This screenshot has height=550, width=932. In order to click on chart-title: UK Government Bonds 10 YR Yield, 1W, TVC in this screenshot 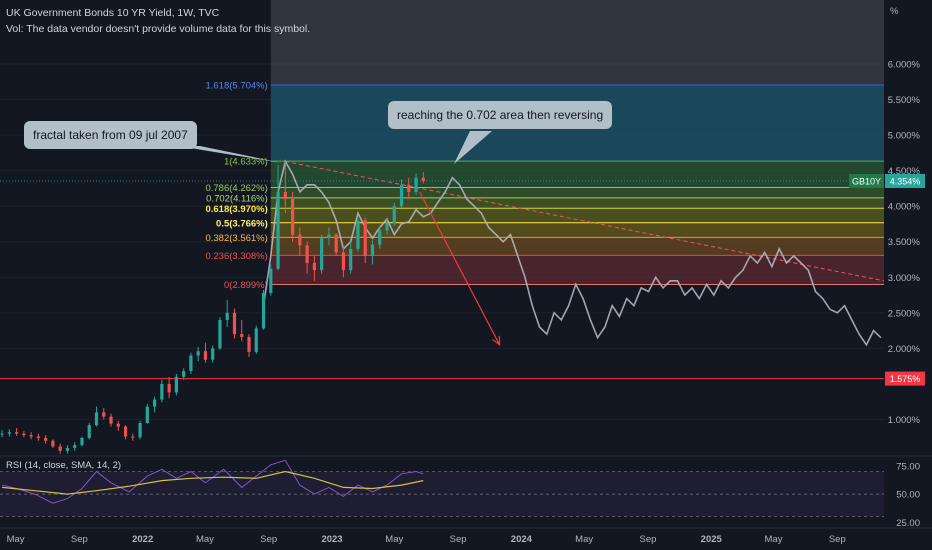, I will do `click(113, 13)`.